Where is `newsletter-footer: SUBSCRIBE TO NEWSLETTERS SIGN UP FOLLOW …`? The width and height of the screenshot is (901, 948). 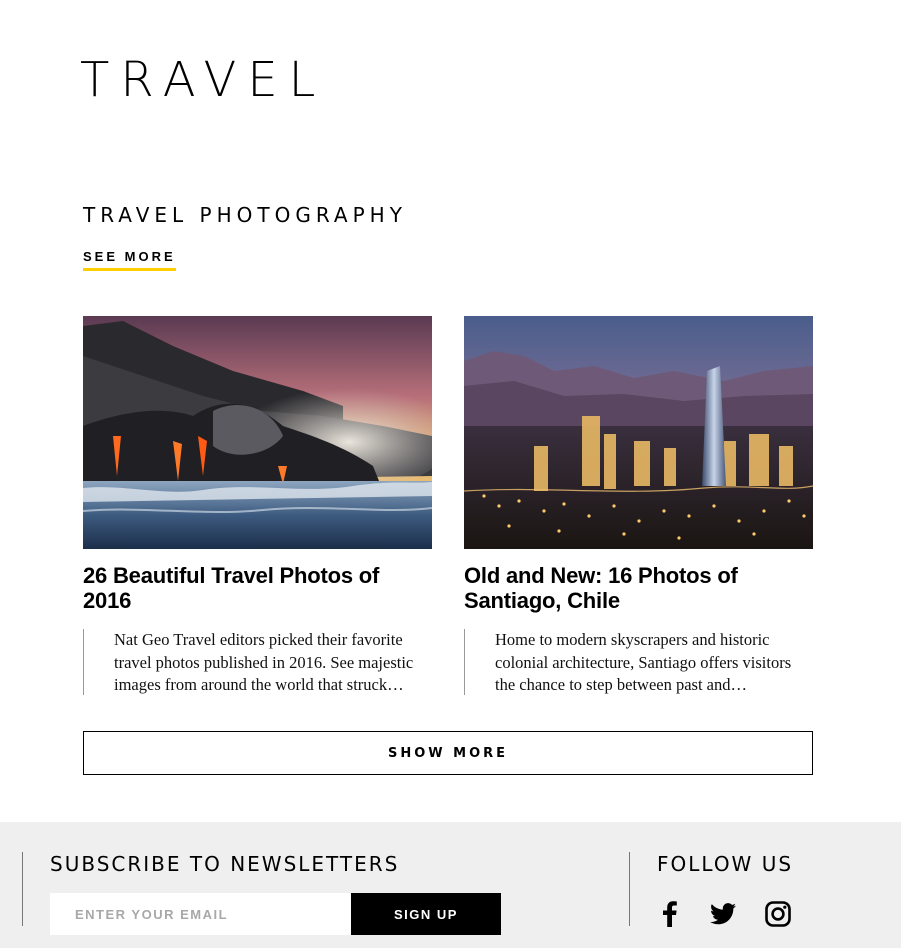
newsletter-footer: SUBSCRIBE TO NEWSLETTERS SIGN UP FOLLOW … is located at coordinates (450, 885).